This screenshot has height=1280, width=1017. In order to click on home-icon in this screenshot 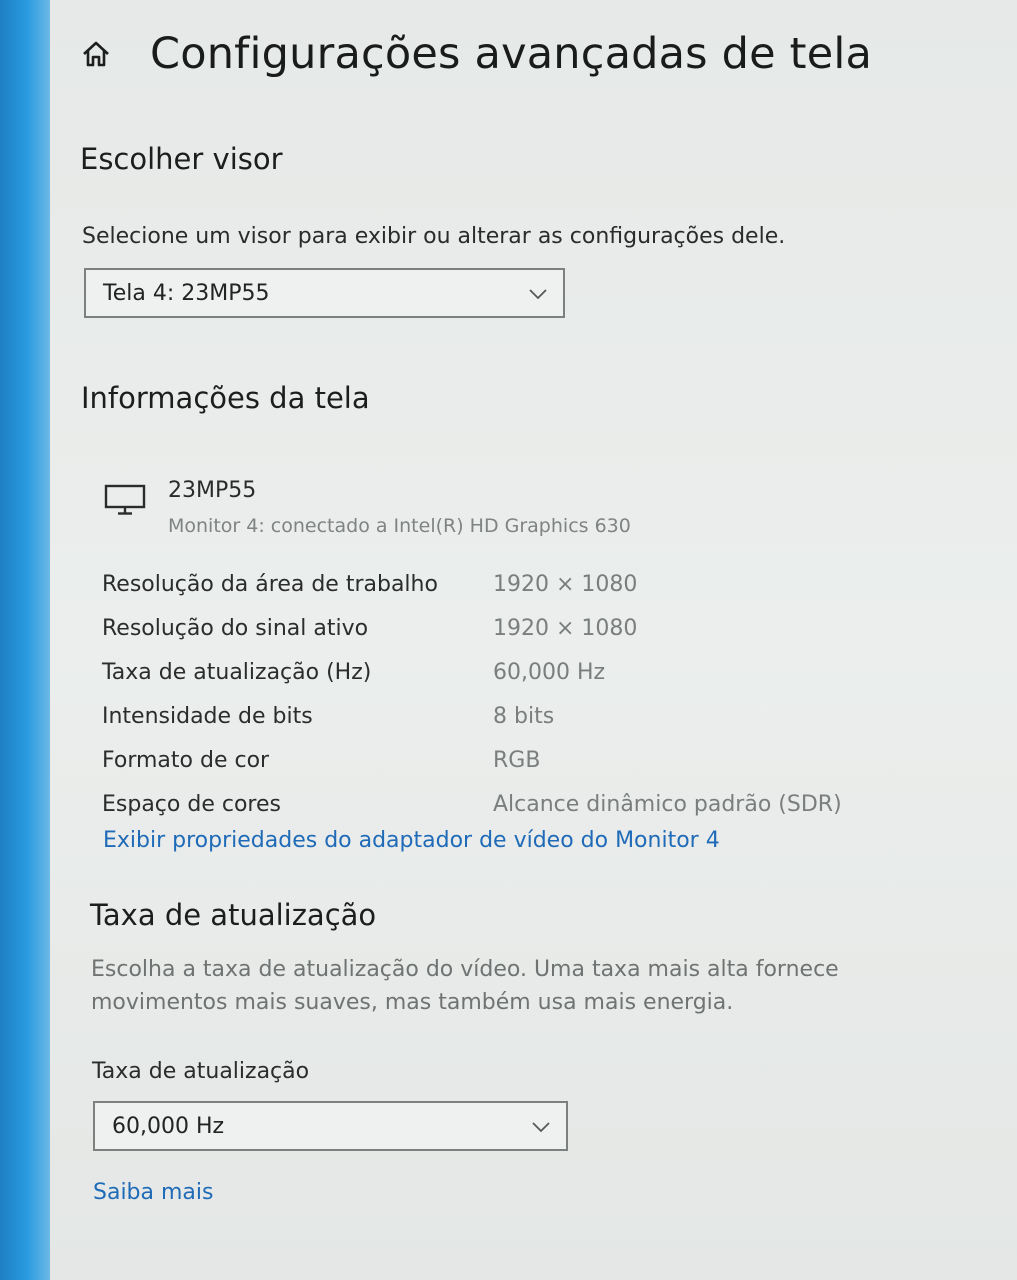, I will do `click(96, 54)`.